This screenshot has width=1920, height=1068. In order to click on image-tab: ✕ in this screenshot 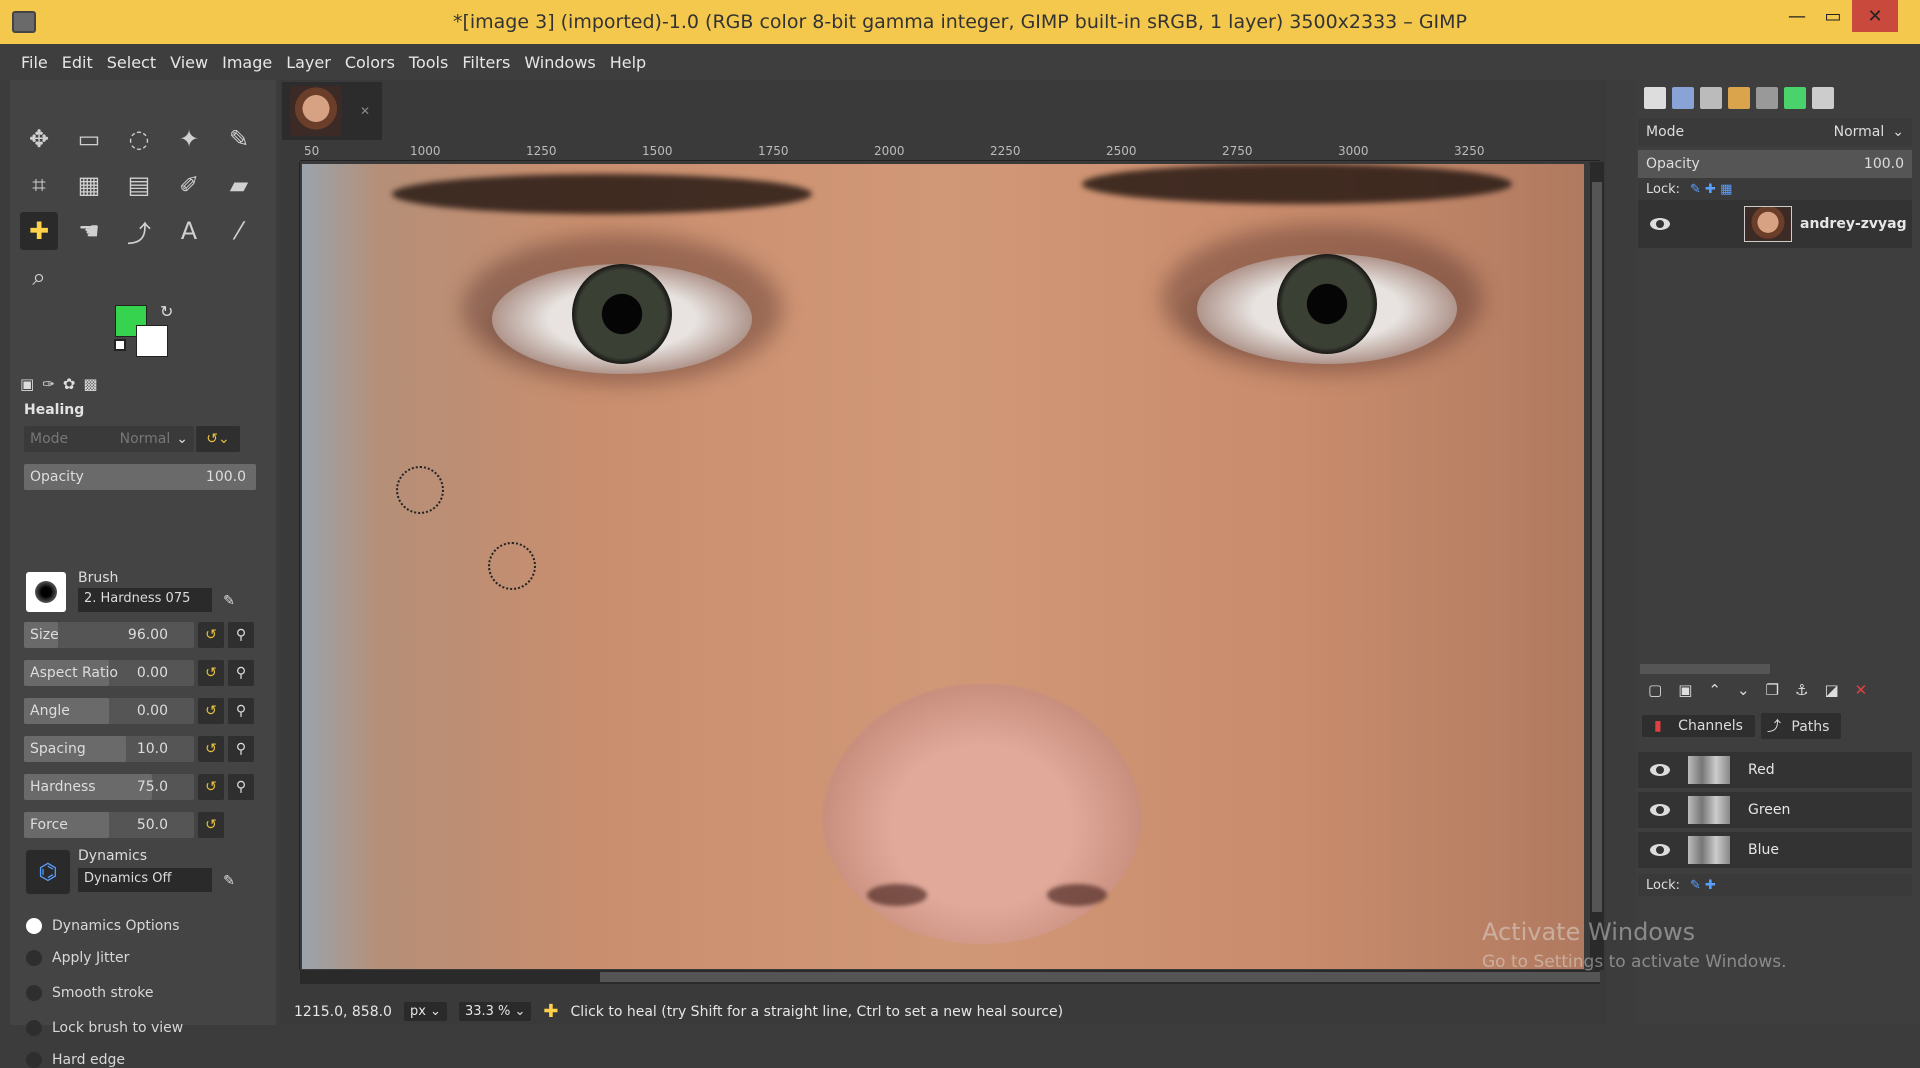, I will do `click(332, 111)`.